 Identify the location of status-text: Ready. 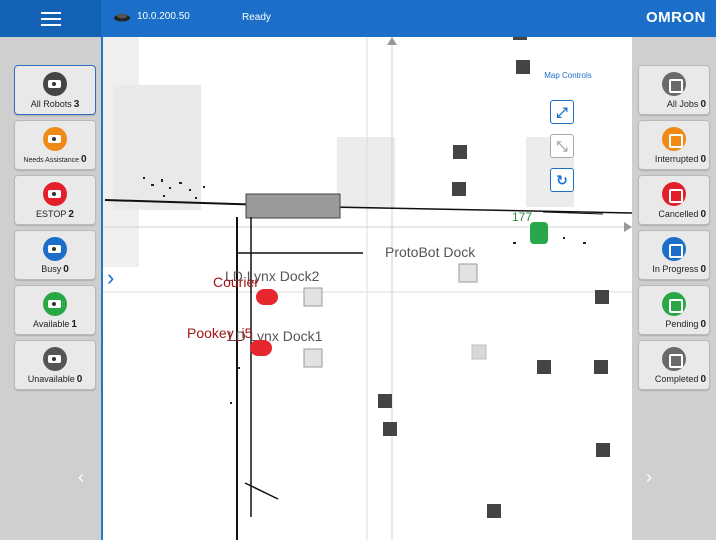
(256, 17).